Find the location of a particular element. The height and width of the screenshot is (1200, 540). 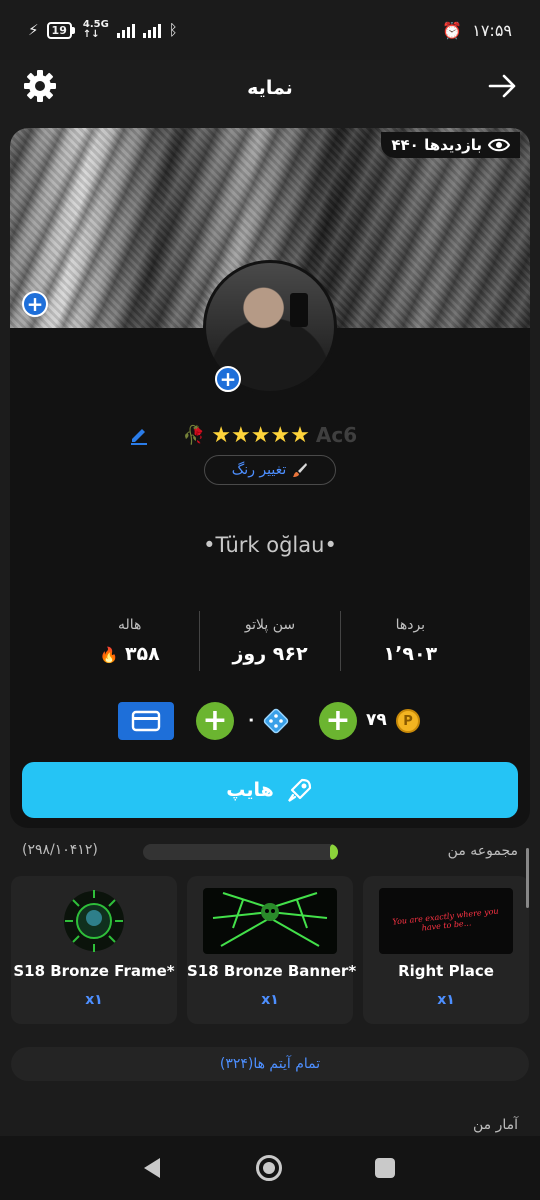

stat-wins: بردها ۱٬۹۰۳ is located at coordinates (410, 641).